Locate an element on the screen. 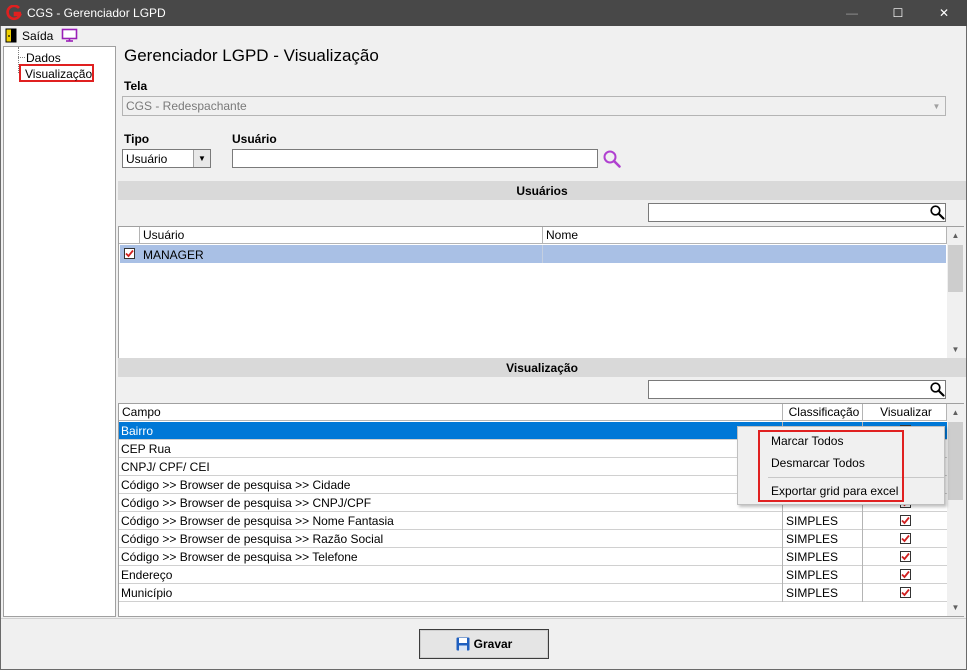  tree-item-dados: Dados is located at coordinates (43, 58).